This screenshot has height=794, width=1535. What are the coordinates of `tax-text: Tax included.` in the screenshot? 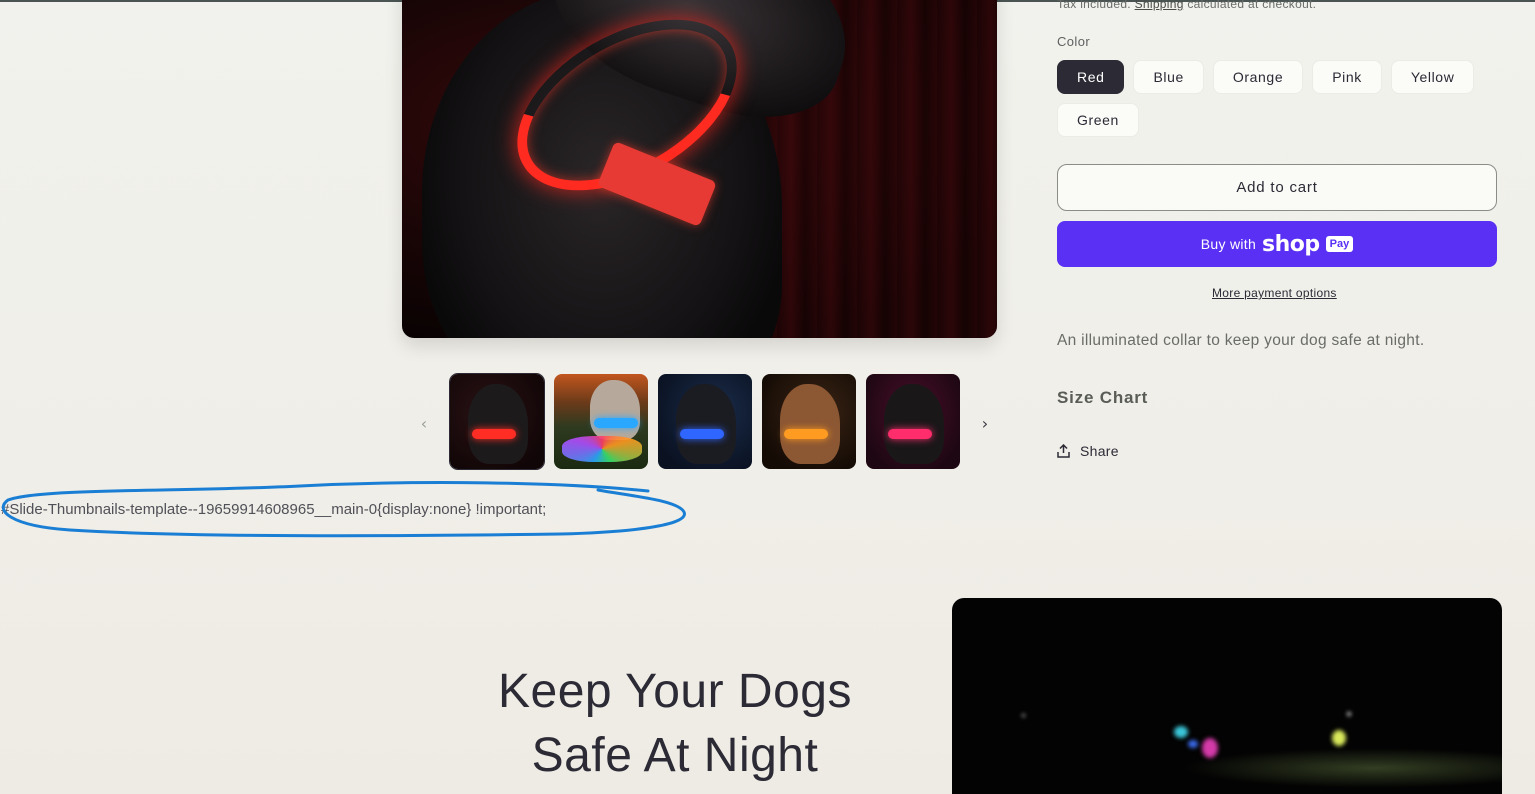 It's located at (1094, 5).